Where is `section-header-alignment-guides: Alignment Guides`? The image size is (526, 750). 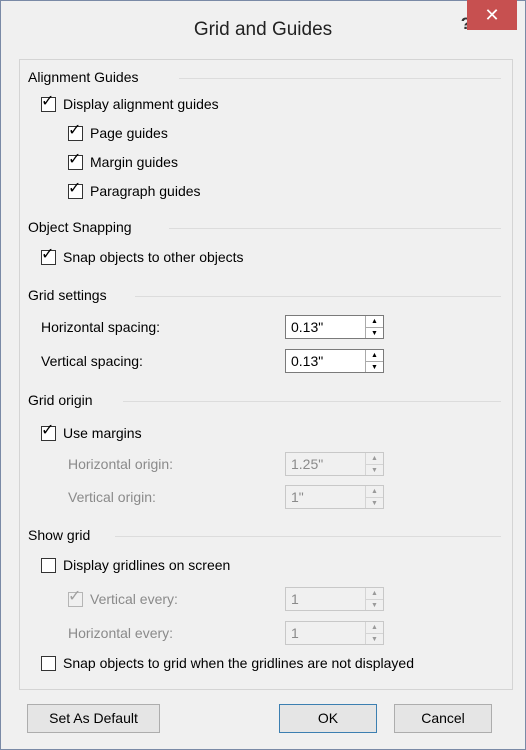
section-header-alignment-guides: Alignment Guides is located at coordinates (83, 77).